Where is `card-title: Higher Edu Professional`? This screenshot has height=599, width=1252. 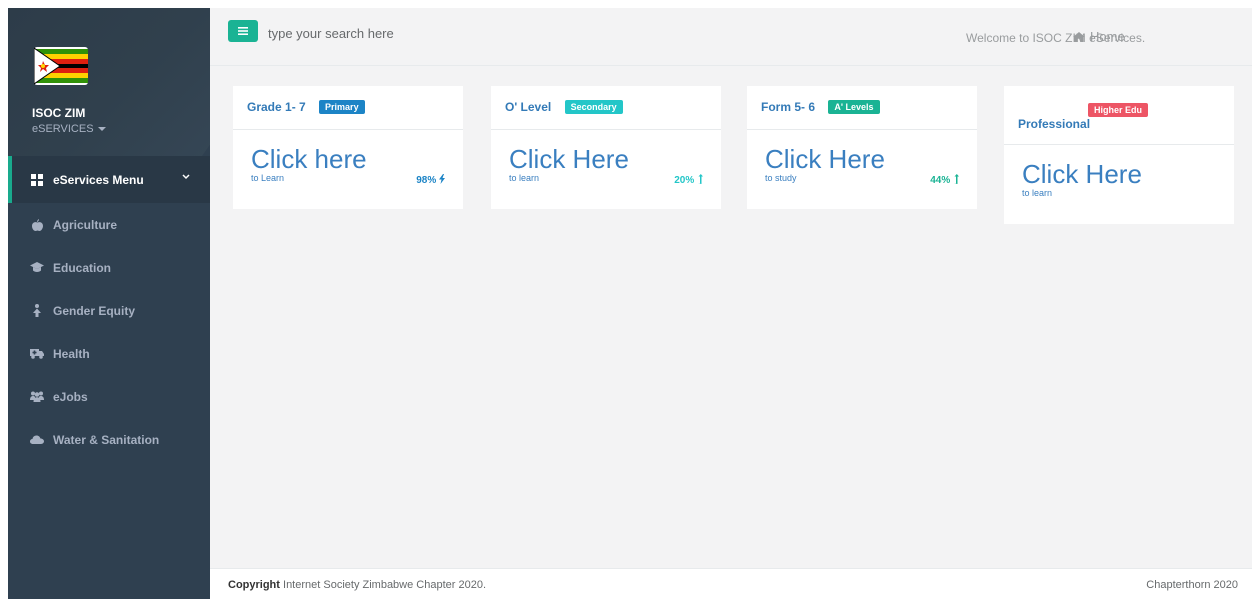 card-title: Higher Edu Professional is located at coordinates (1119, 115).